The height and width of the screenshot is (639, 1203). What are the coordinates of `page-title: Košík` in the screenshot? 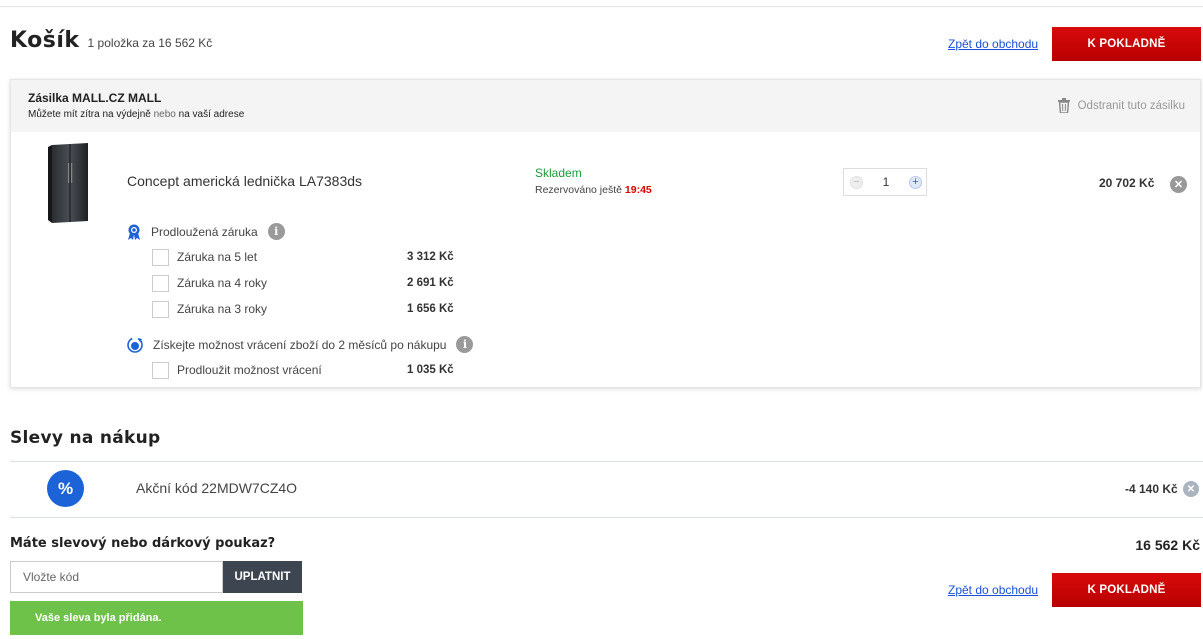 It's located at (45, 40).